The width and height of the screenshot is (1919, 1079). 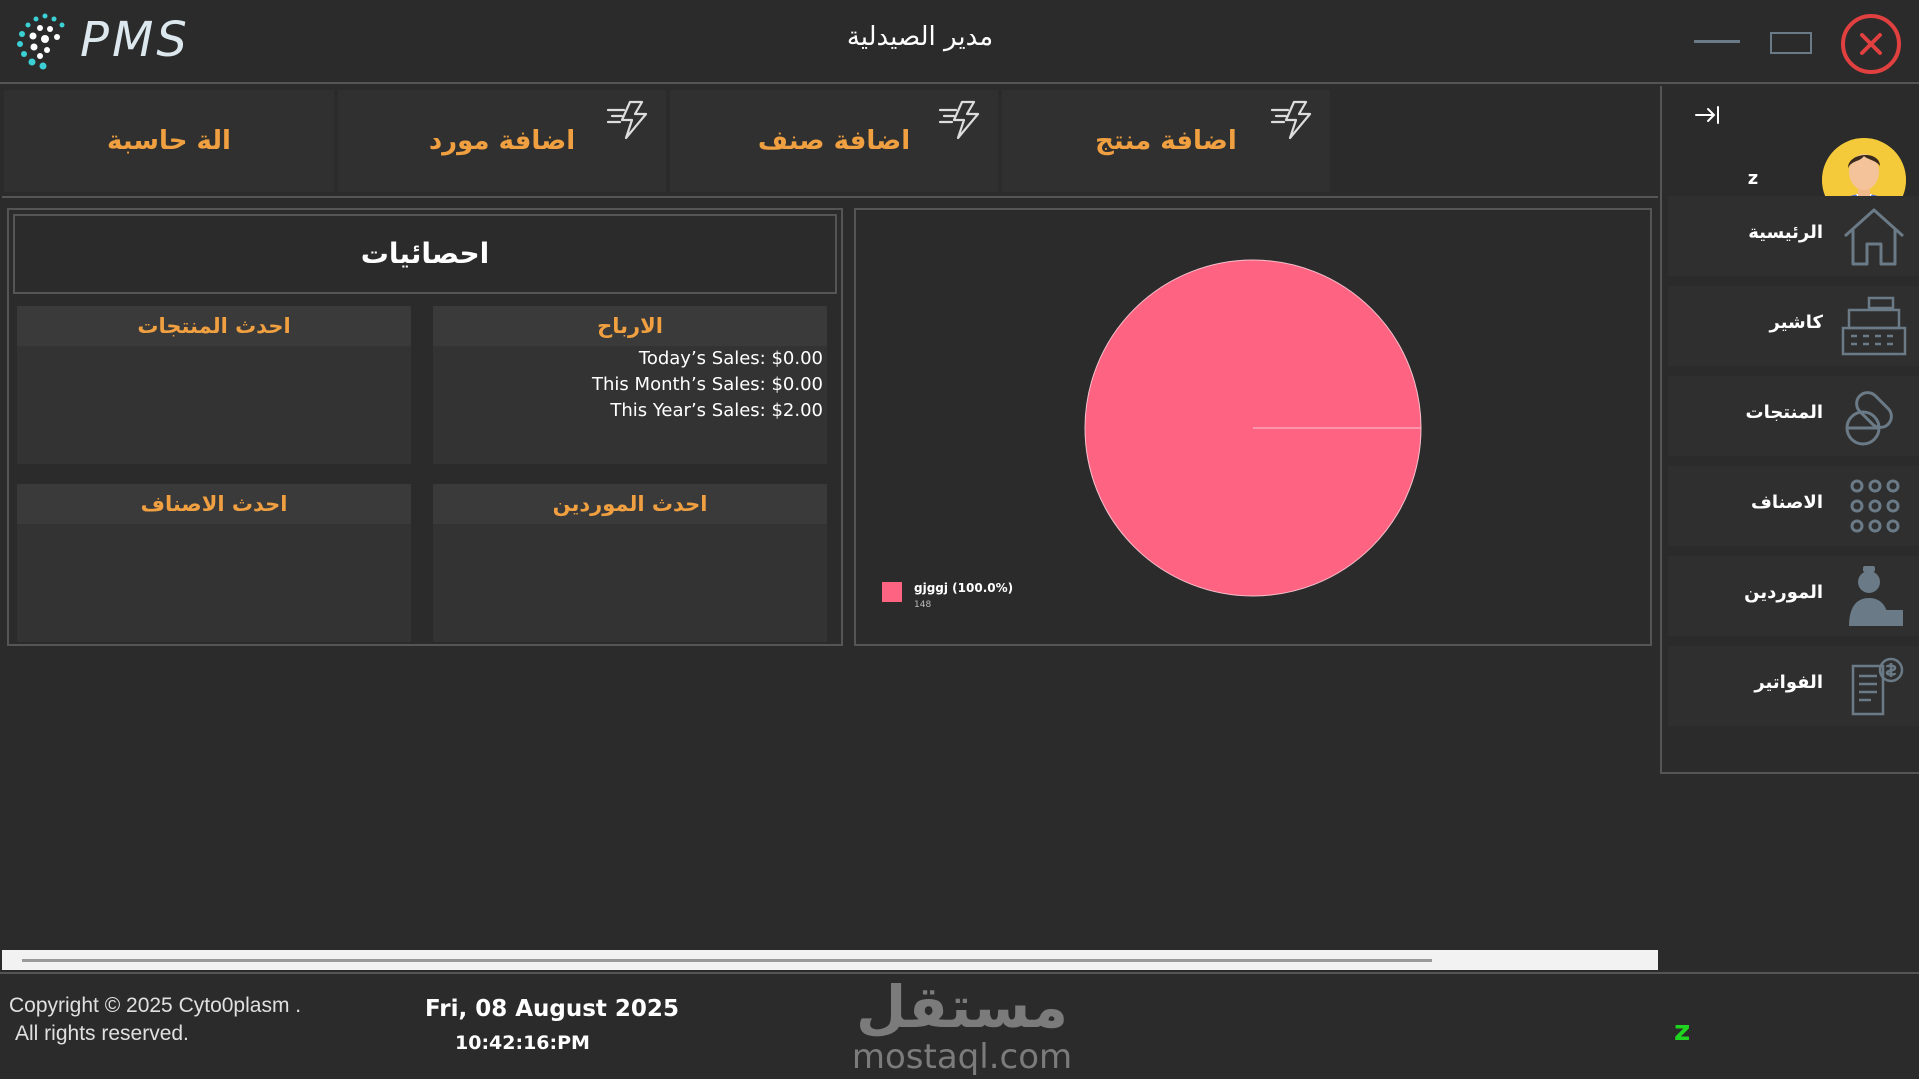 I want to click on pie-chart: gjggj (100.0%) 148, so click(x=1152, y=434).